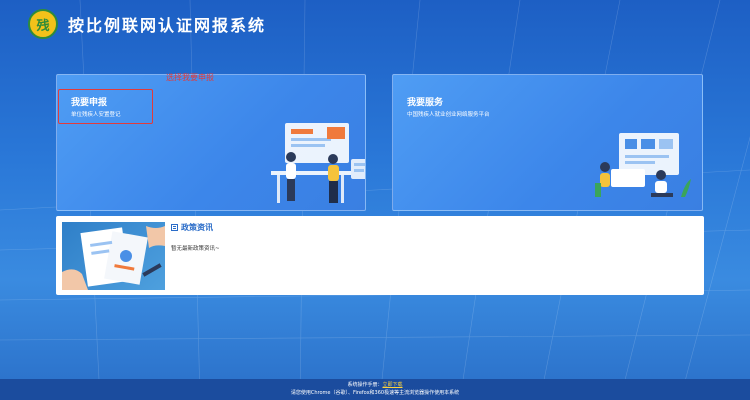  What do you see at coordinates (643, 165) in the screenshot?
I see `service-illustration-icon` at bounding box center [643, 165].